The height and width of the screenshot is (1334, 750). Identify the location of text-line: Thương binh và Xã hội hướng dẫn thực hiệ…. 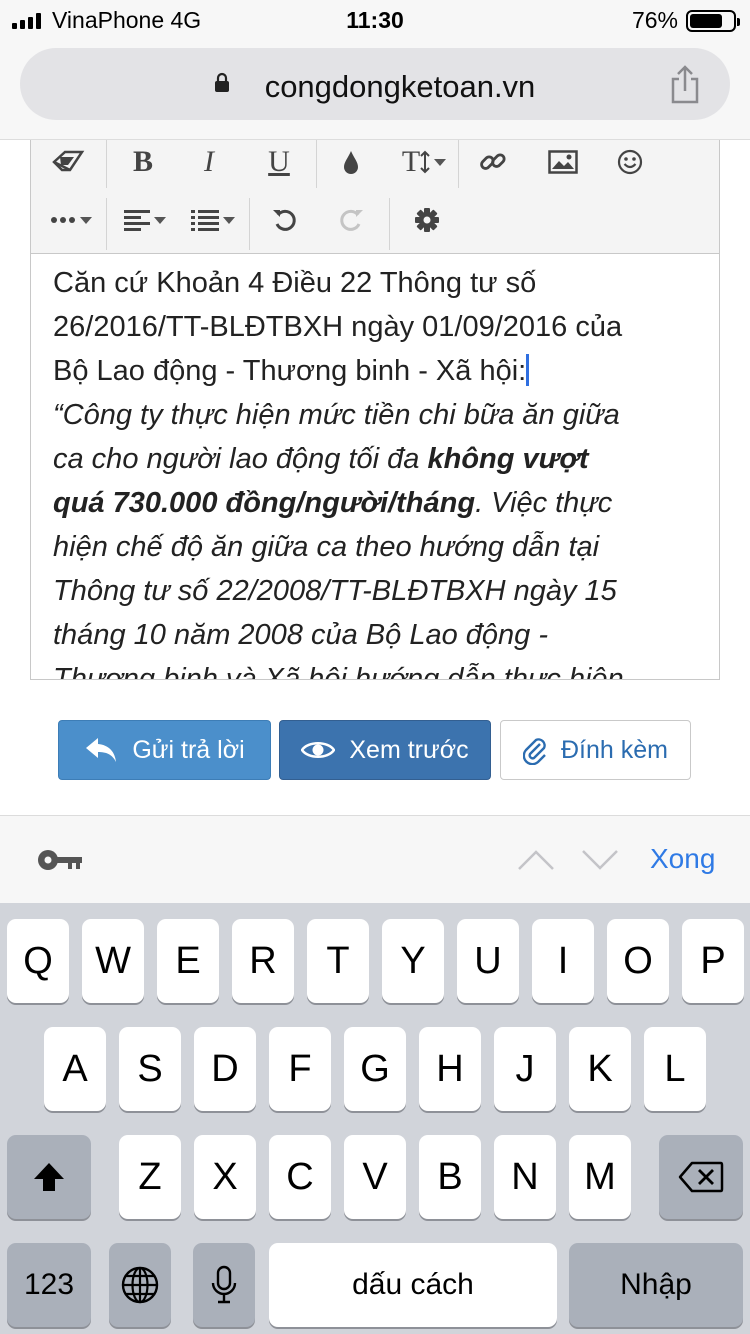
(338, 671).